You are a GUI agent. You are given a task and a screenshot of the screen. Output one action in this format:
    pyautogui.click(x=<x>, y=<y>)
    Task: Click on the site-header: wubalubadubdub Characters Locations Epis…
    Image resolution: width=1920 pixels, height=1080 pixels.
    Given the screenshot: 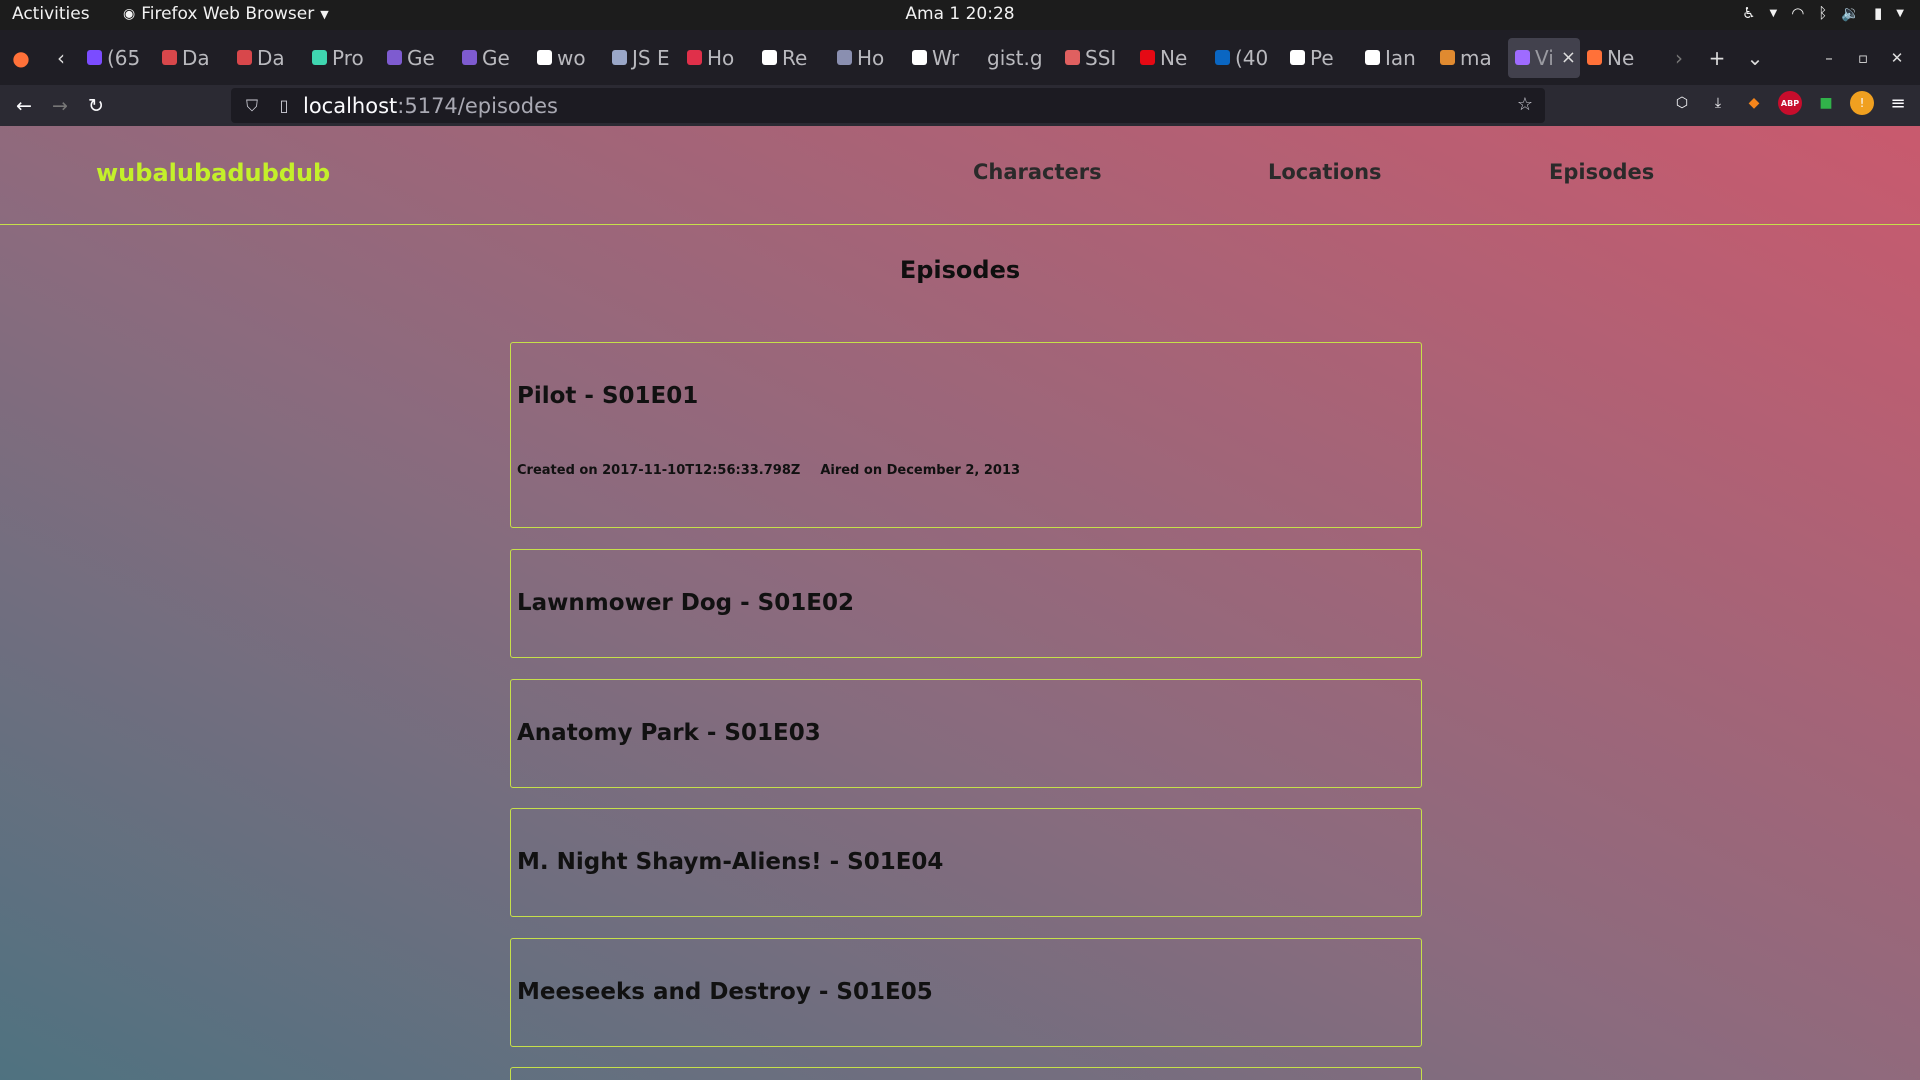 What is the action you would take?
    pyautogui.click(x=960, y=175)
    